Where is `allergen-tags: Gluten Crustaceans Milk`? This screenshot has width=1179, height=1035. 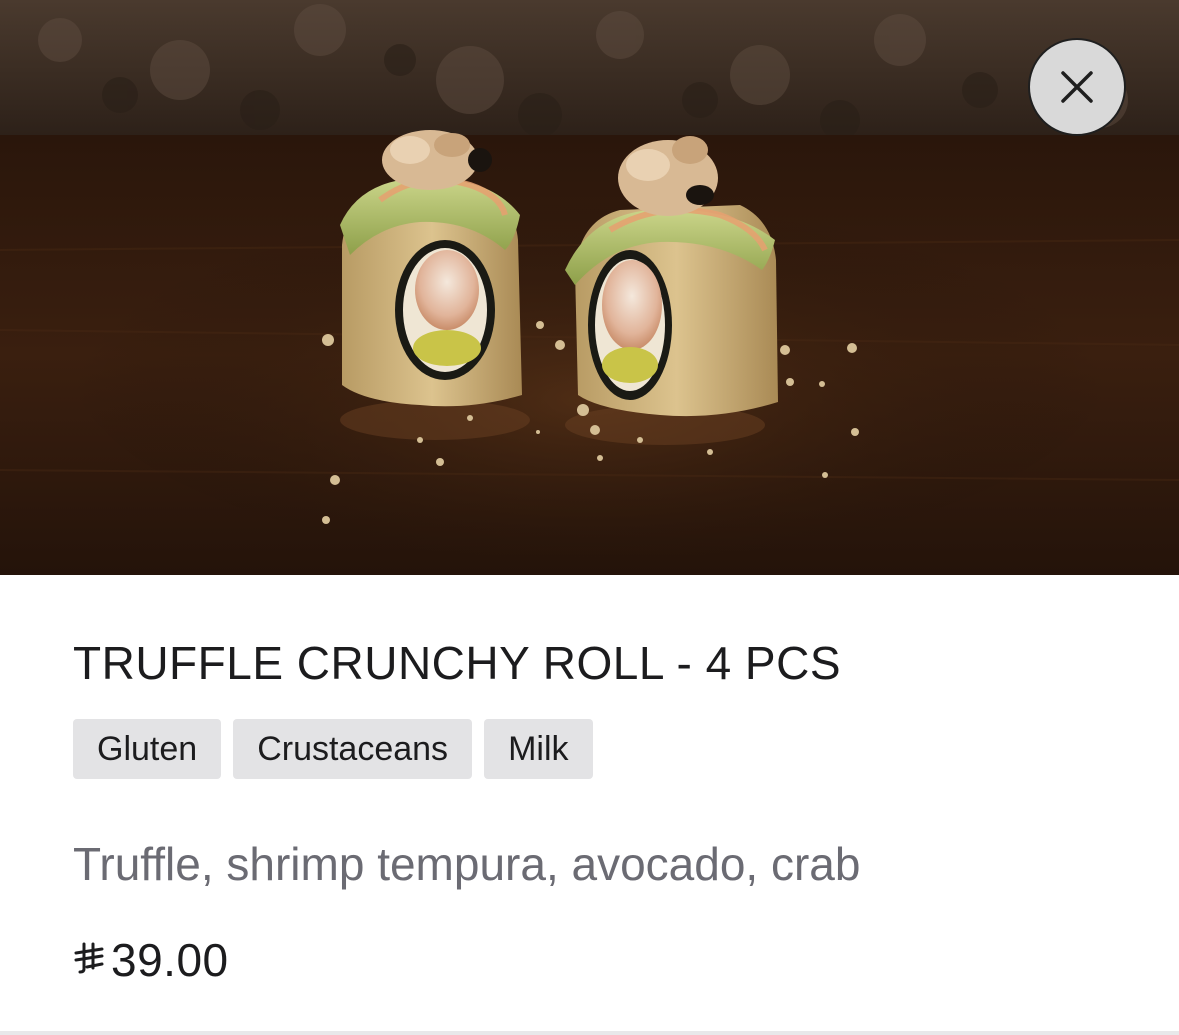 allergen-tags: Gluten Crustaceans Milk is located at coordinates (333, 749).